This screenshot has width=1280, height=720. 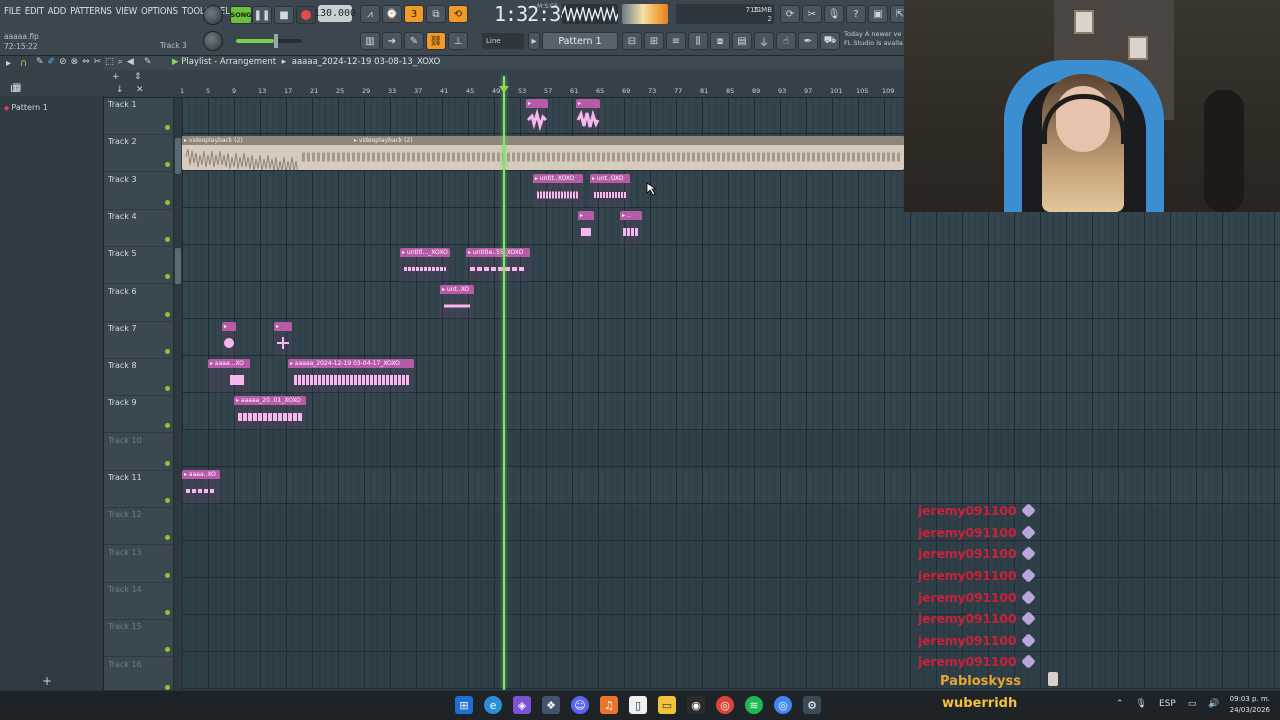 What do you see at coordinates (812, 705) in the screenshot?
I see `settings-icon: ⚙` at bounding box center [812, 705].